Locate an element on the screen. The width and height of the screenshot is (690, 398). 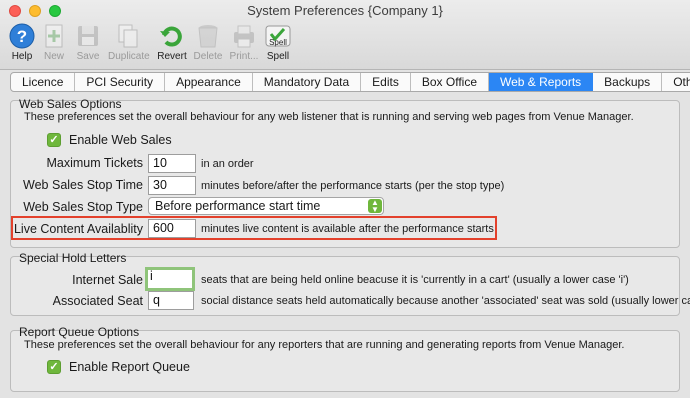
tab-other: Other is located at coordinates (676, 82).